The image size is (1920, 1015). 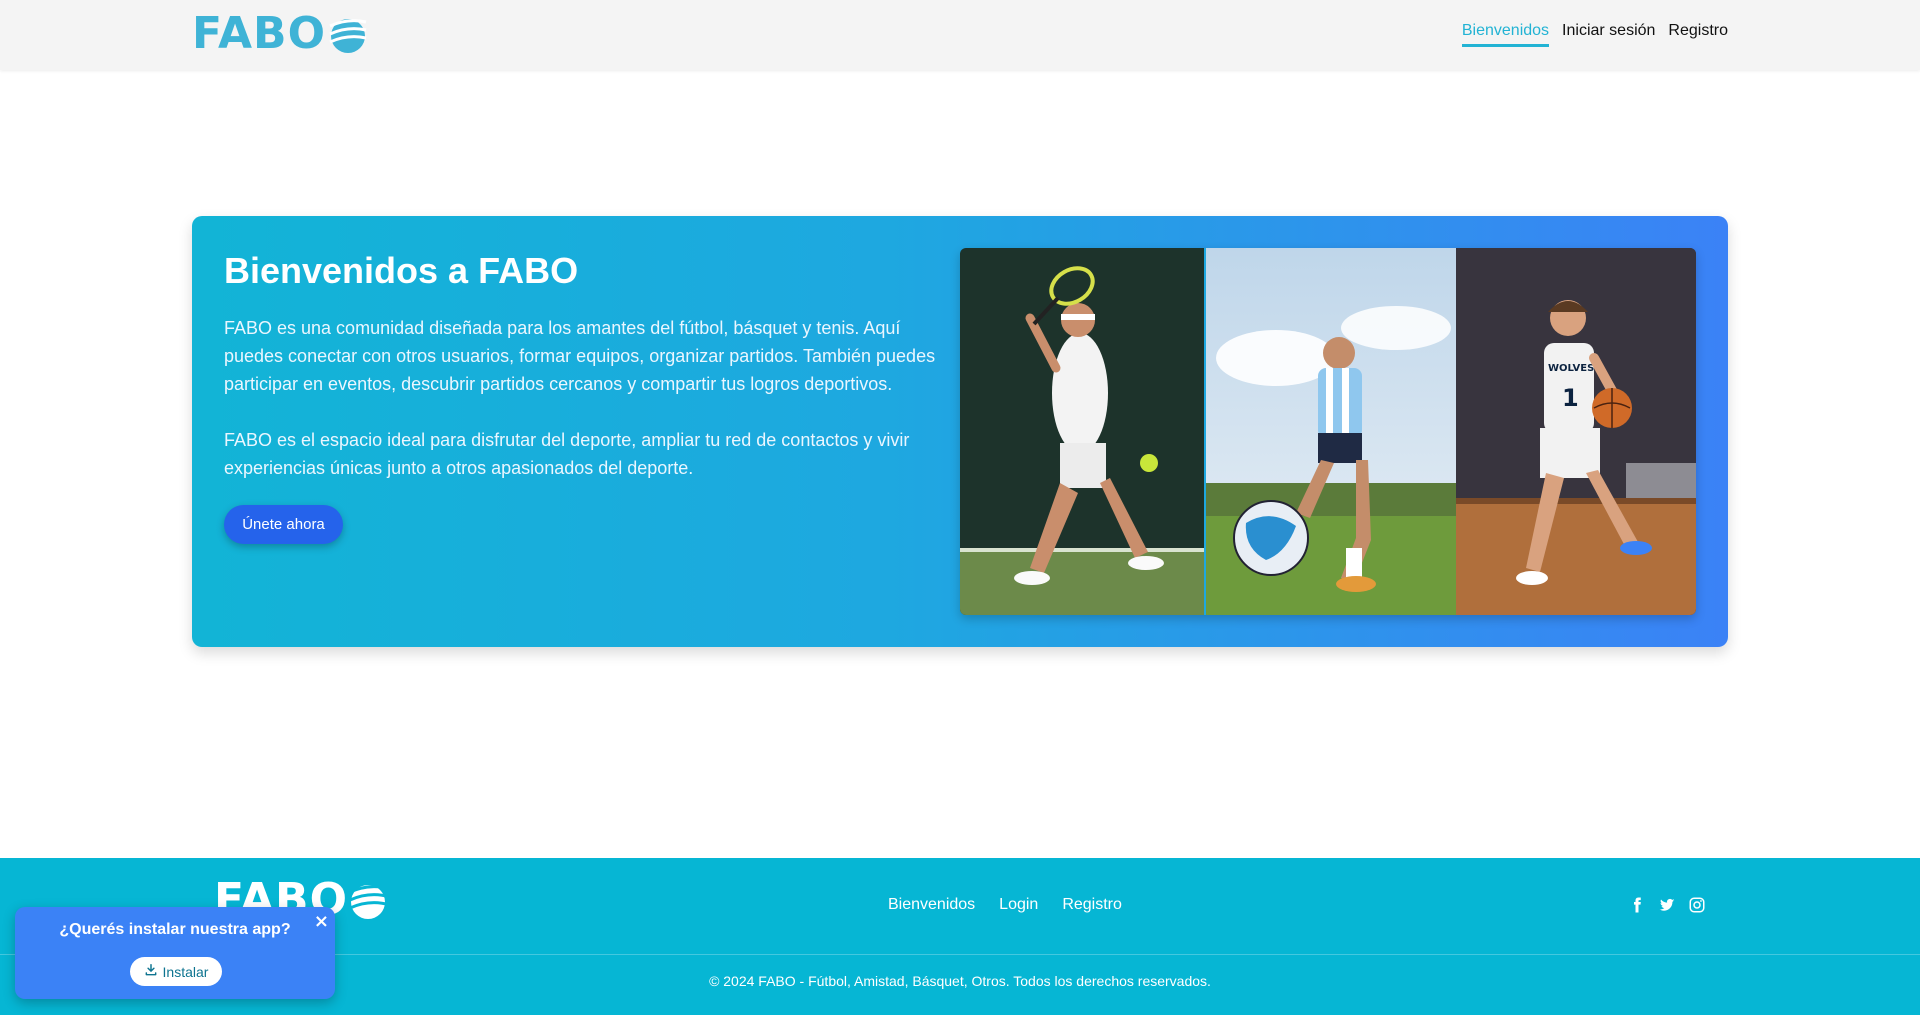 What do you see at coordinates (960, 35) in the screenshot?
I see `top-navbar: FABO Bienvenidos Iniciar sesión Registro` at bounding box center [960, 35].